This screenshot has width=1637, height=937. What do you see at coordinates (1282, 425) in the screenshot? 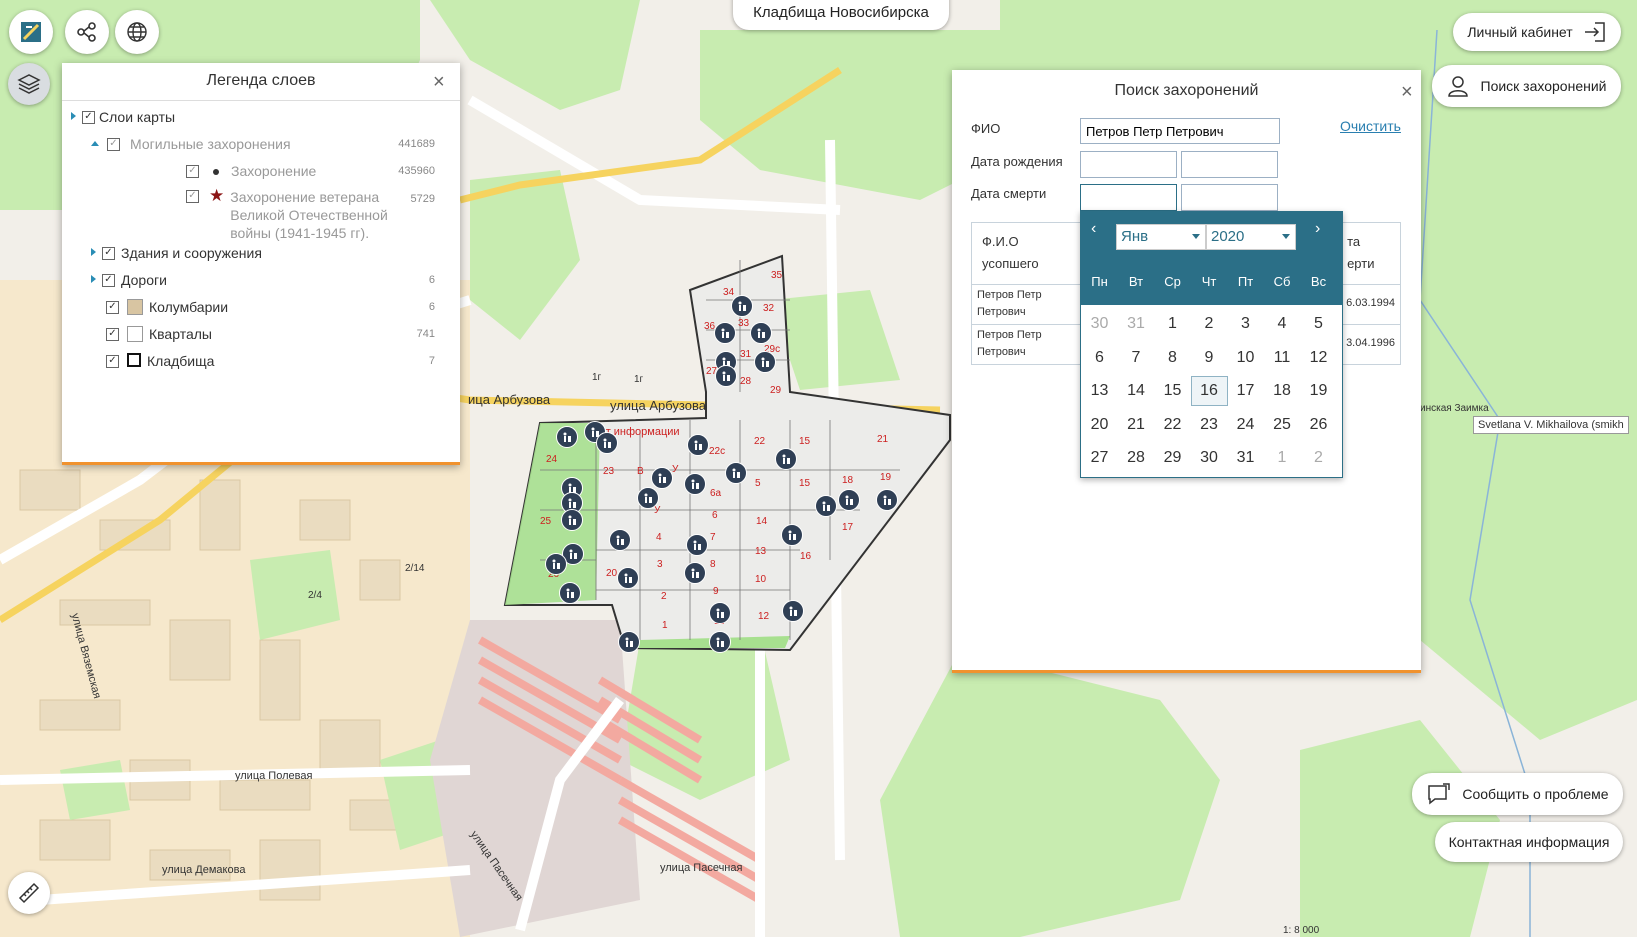
I see `calendar-day: 25` at bounding box center [1282, 425].